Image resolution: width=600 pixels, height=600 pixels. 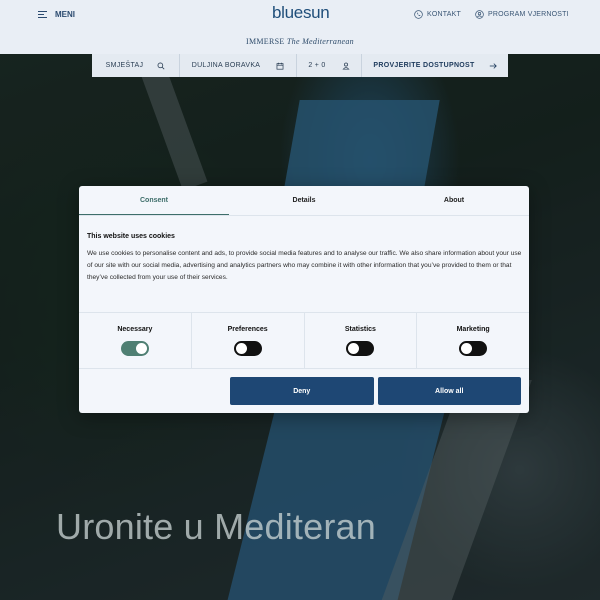 I want to click on phone-icon, so click(x=418, y=14).